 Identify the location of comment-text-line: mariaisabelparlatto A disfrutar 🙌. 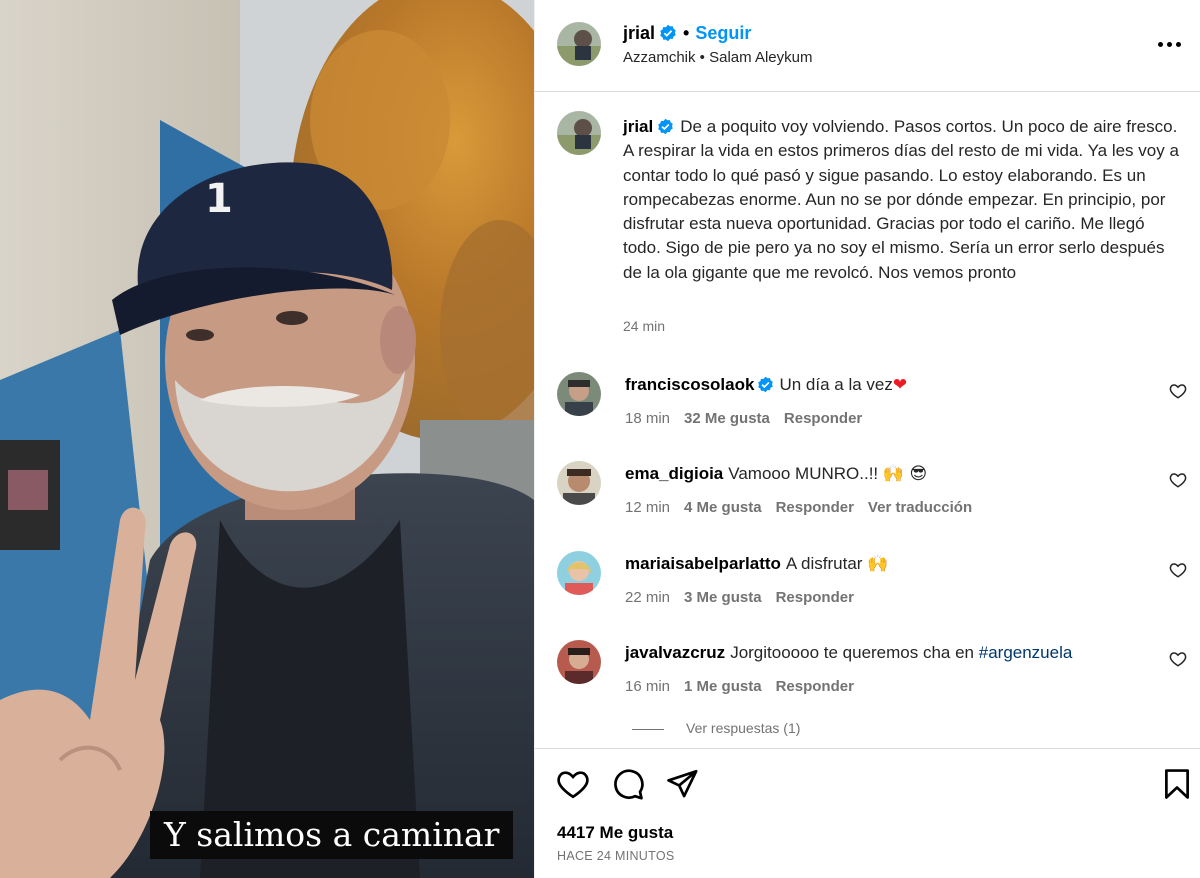
(756, 564).